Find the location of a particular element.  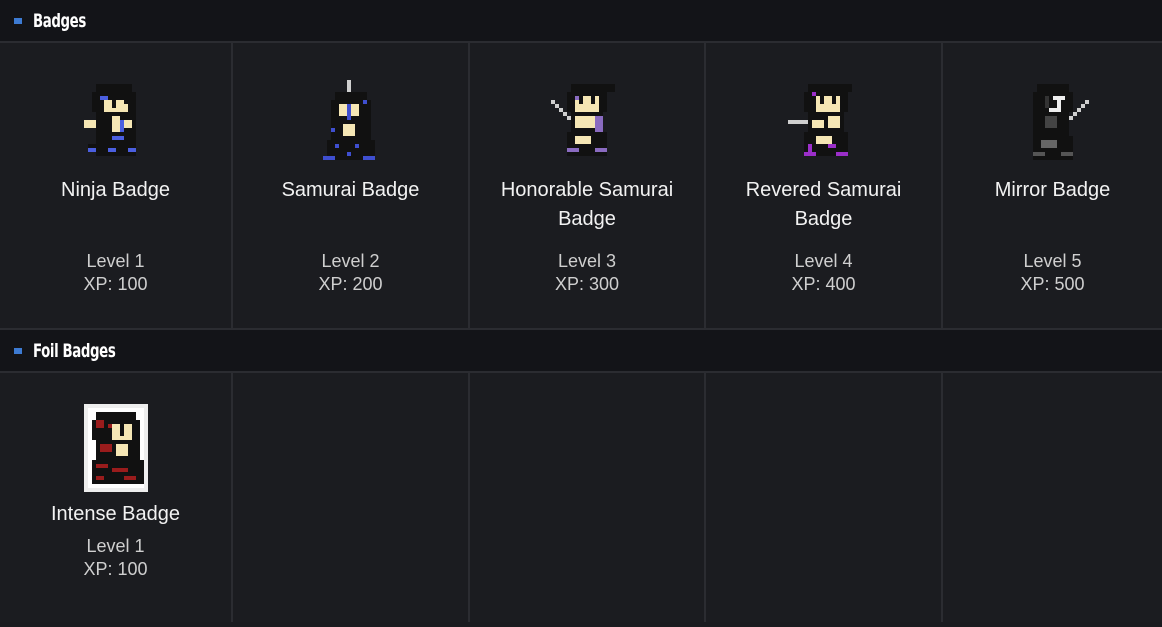

section-header-badges: Badges is located at coordinates (581, 21).